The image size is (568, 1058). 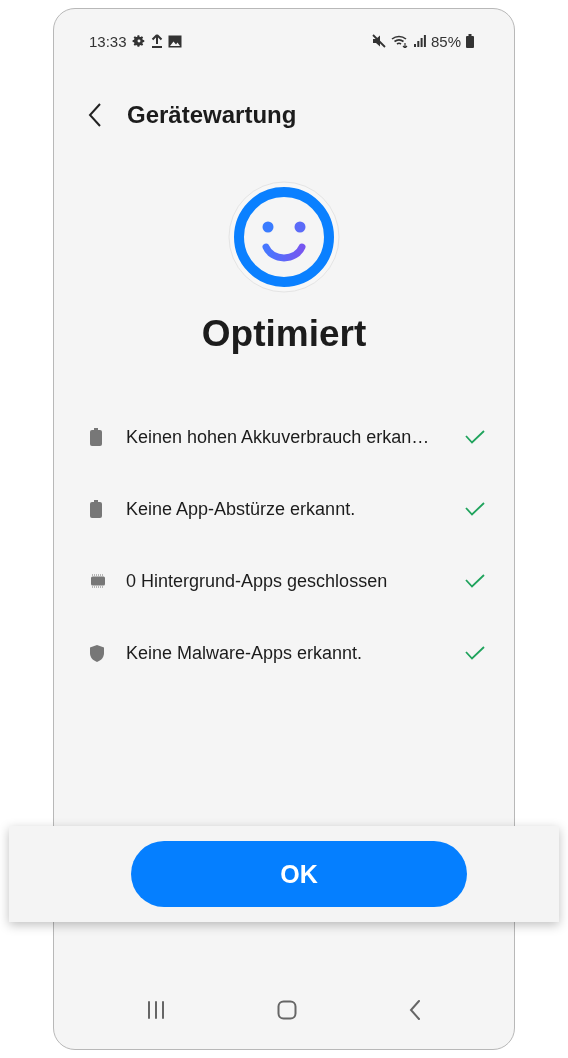 What do you see at coordinates (257, 581) in the screenshot?
I see `check-result-text: 0 Hintergrund-Apps geschlossen` at bounding box center [257, 581].